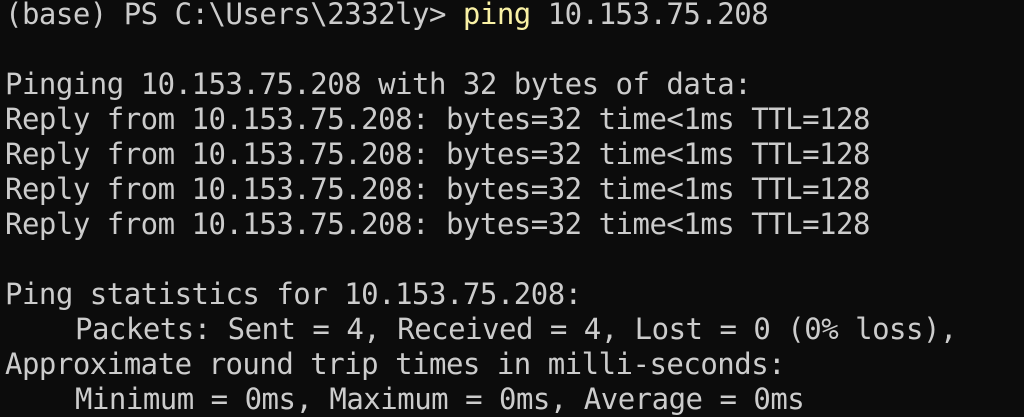 The image size is (1024, 417). Describe the element at coordinates (496, 15) in the screenshot. I see `command-name: ping` at that location.